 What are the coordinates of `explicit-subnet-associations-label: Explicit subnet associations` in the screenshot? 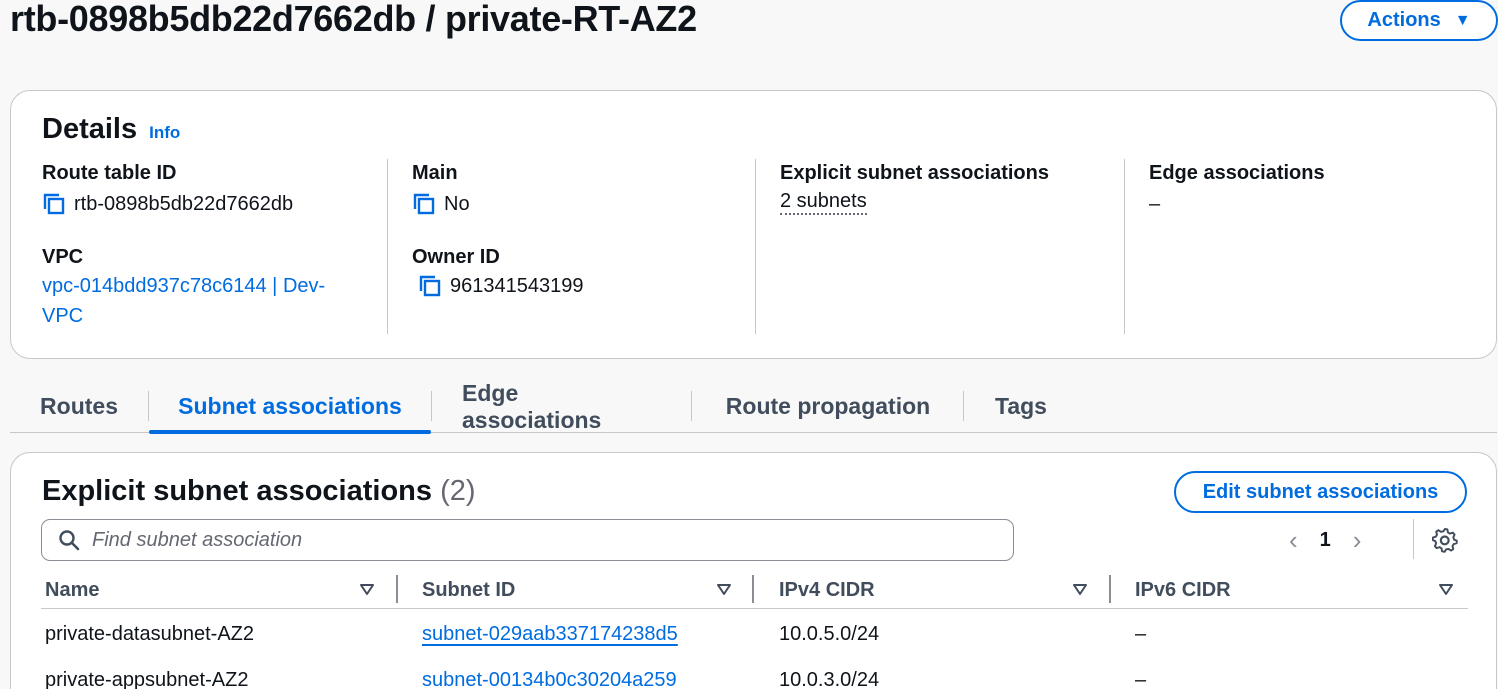 It's located at (914, 173).